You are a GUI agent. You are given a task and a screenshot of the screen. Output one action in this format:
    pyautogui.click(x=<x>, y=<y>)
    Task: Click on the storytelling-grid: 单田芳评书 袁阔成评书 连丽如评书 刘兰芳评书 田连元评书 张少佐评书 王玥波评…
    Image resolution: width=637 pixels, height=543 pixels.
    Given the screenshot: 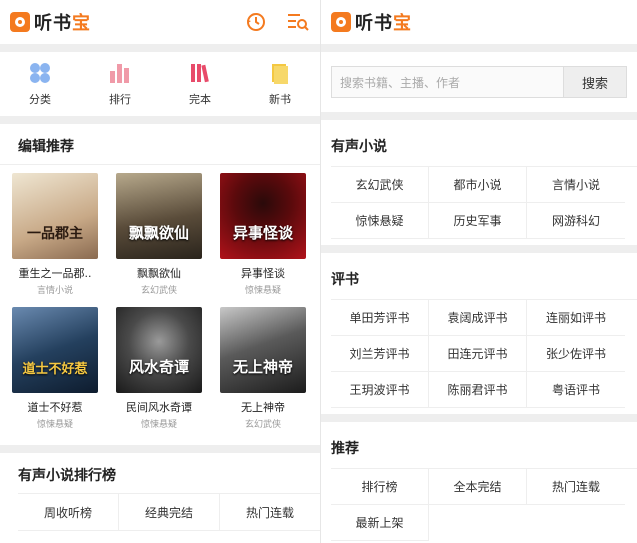 What is the action you would take?
    pyautogui.click(x=484, y=353)
    